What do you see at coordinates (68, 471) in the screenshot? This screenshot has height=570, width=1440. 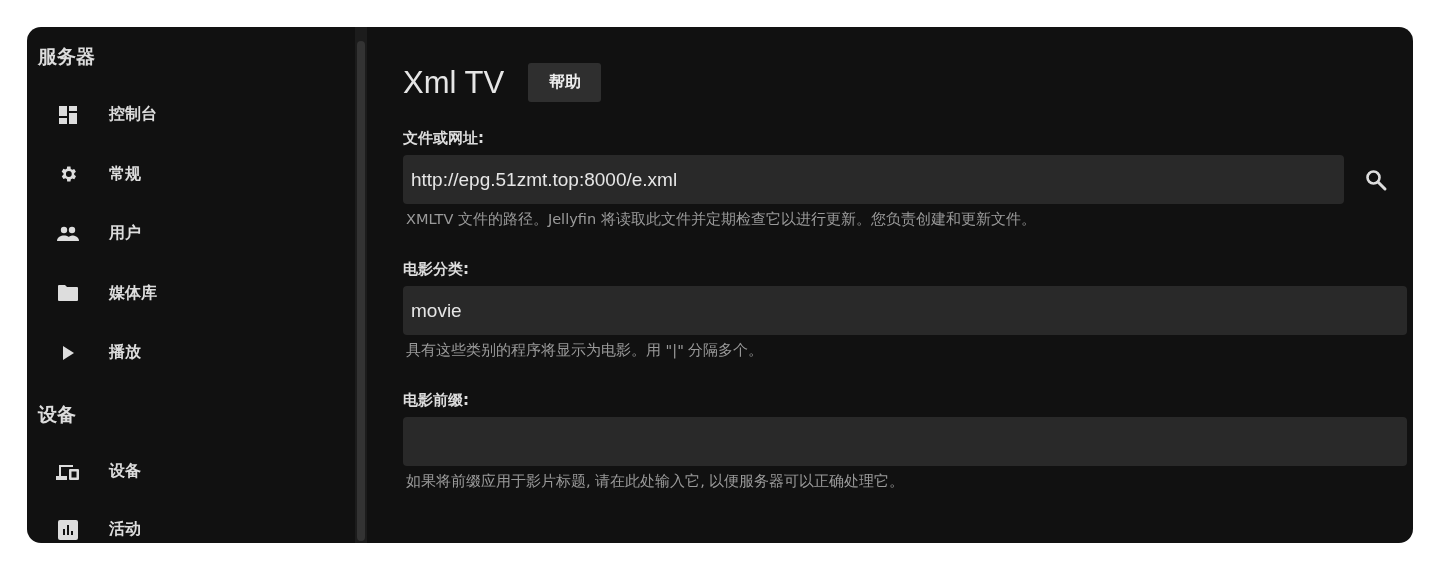 I see `devices-icon` at bounding box center [68, 471].